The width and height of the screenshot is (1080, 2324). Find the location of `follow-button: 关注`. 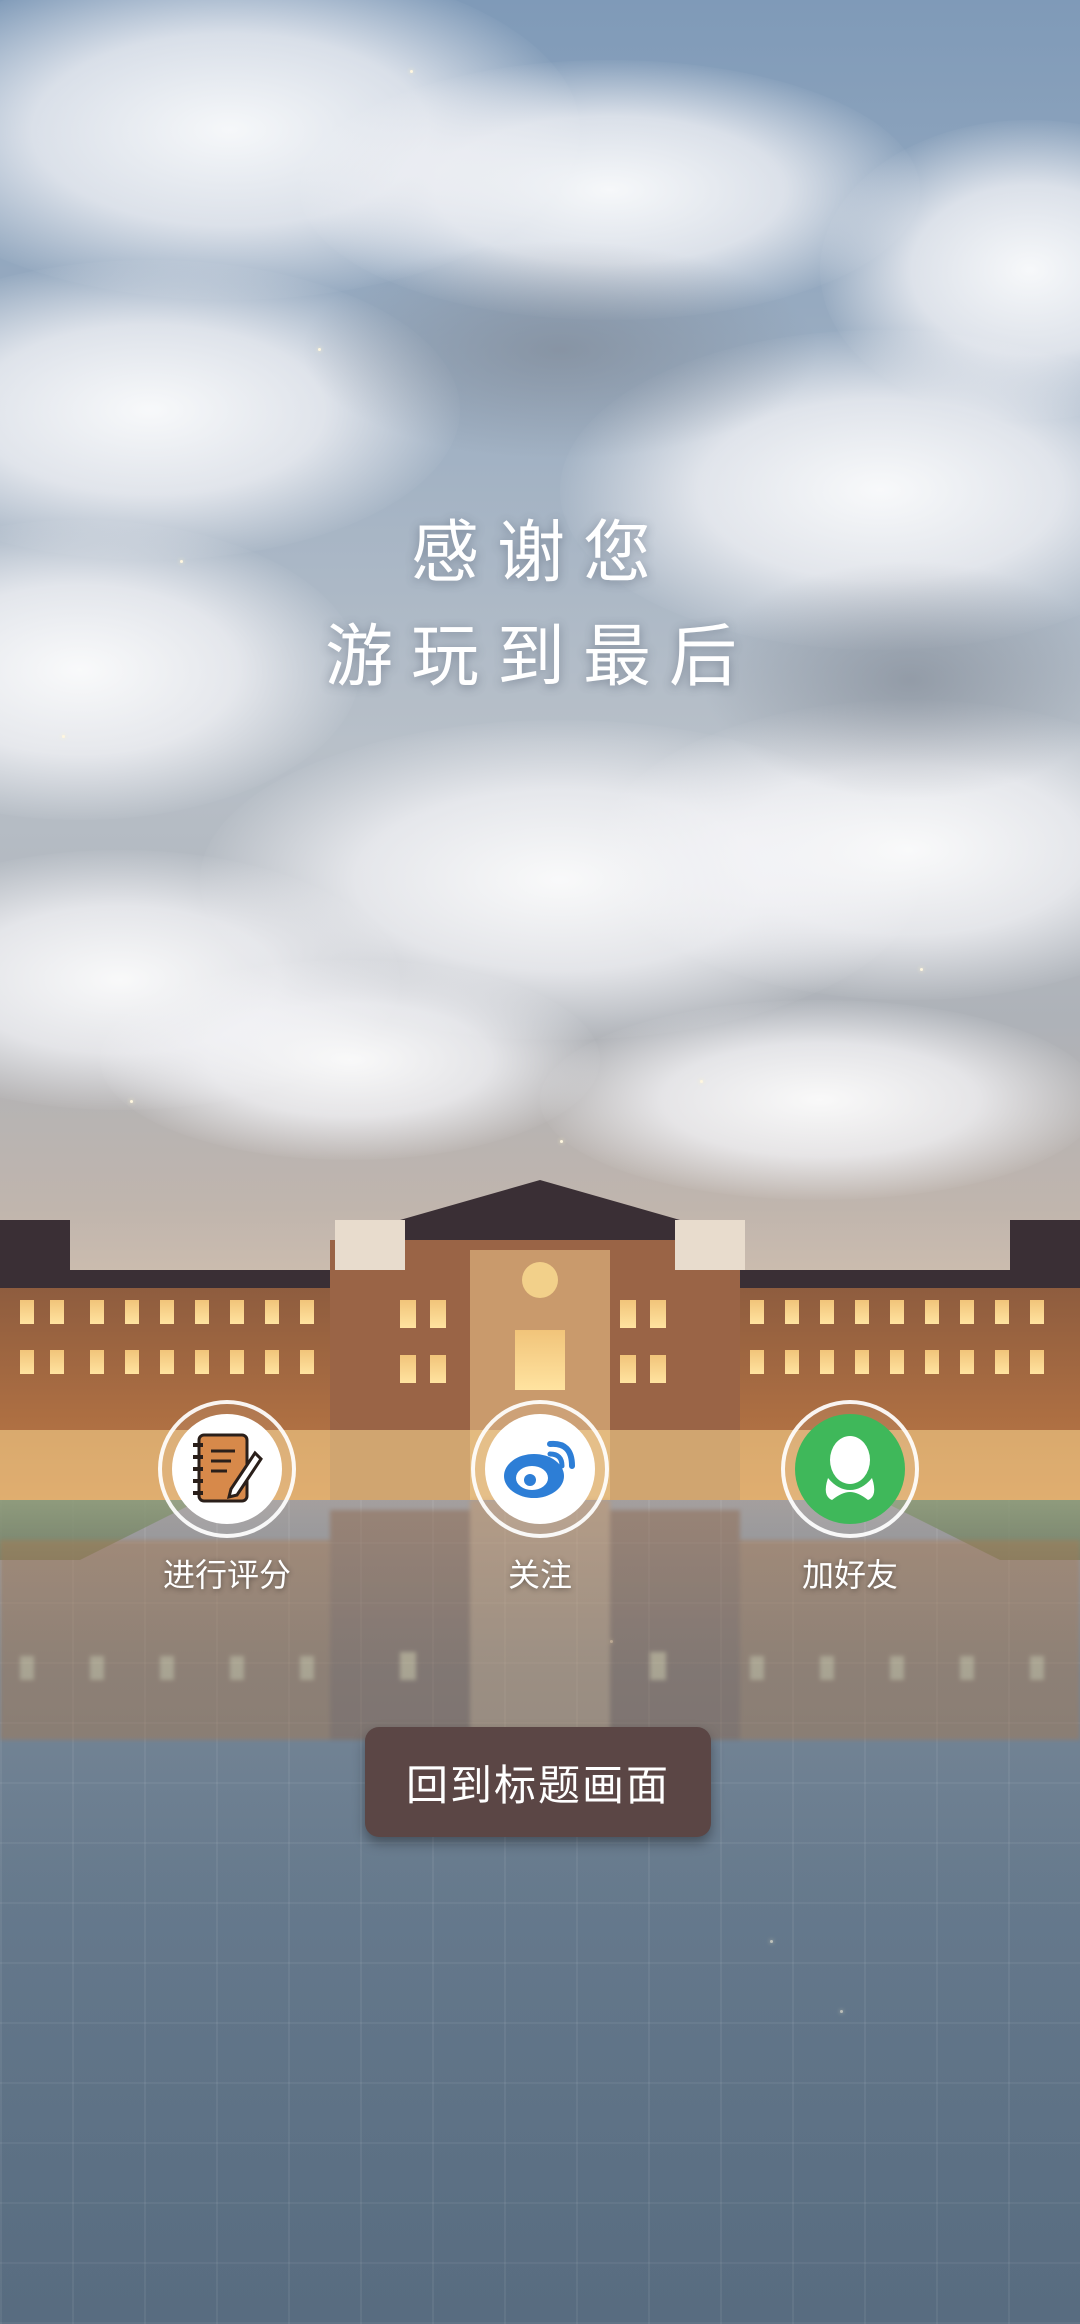

follow-button: 关注 is located at coordinates (540, 1498).